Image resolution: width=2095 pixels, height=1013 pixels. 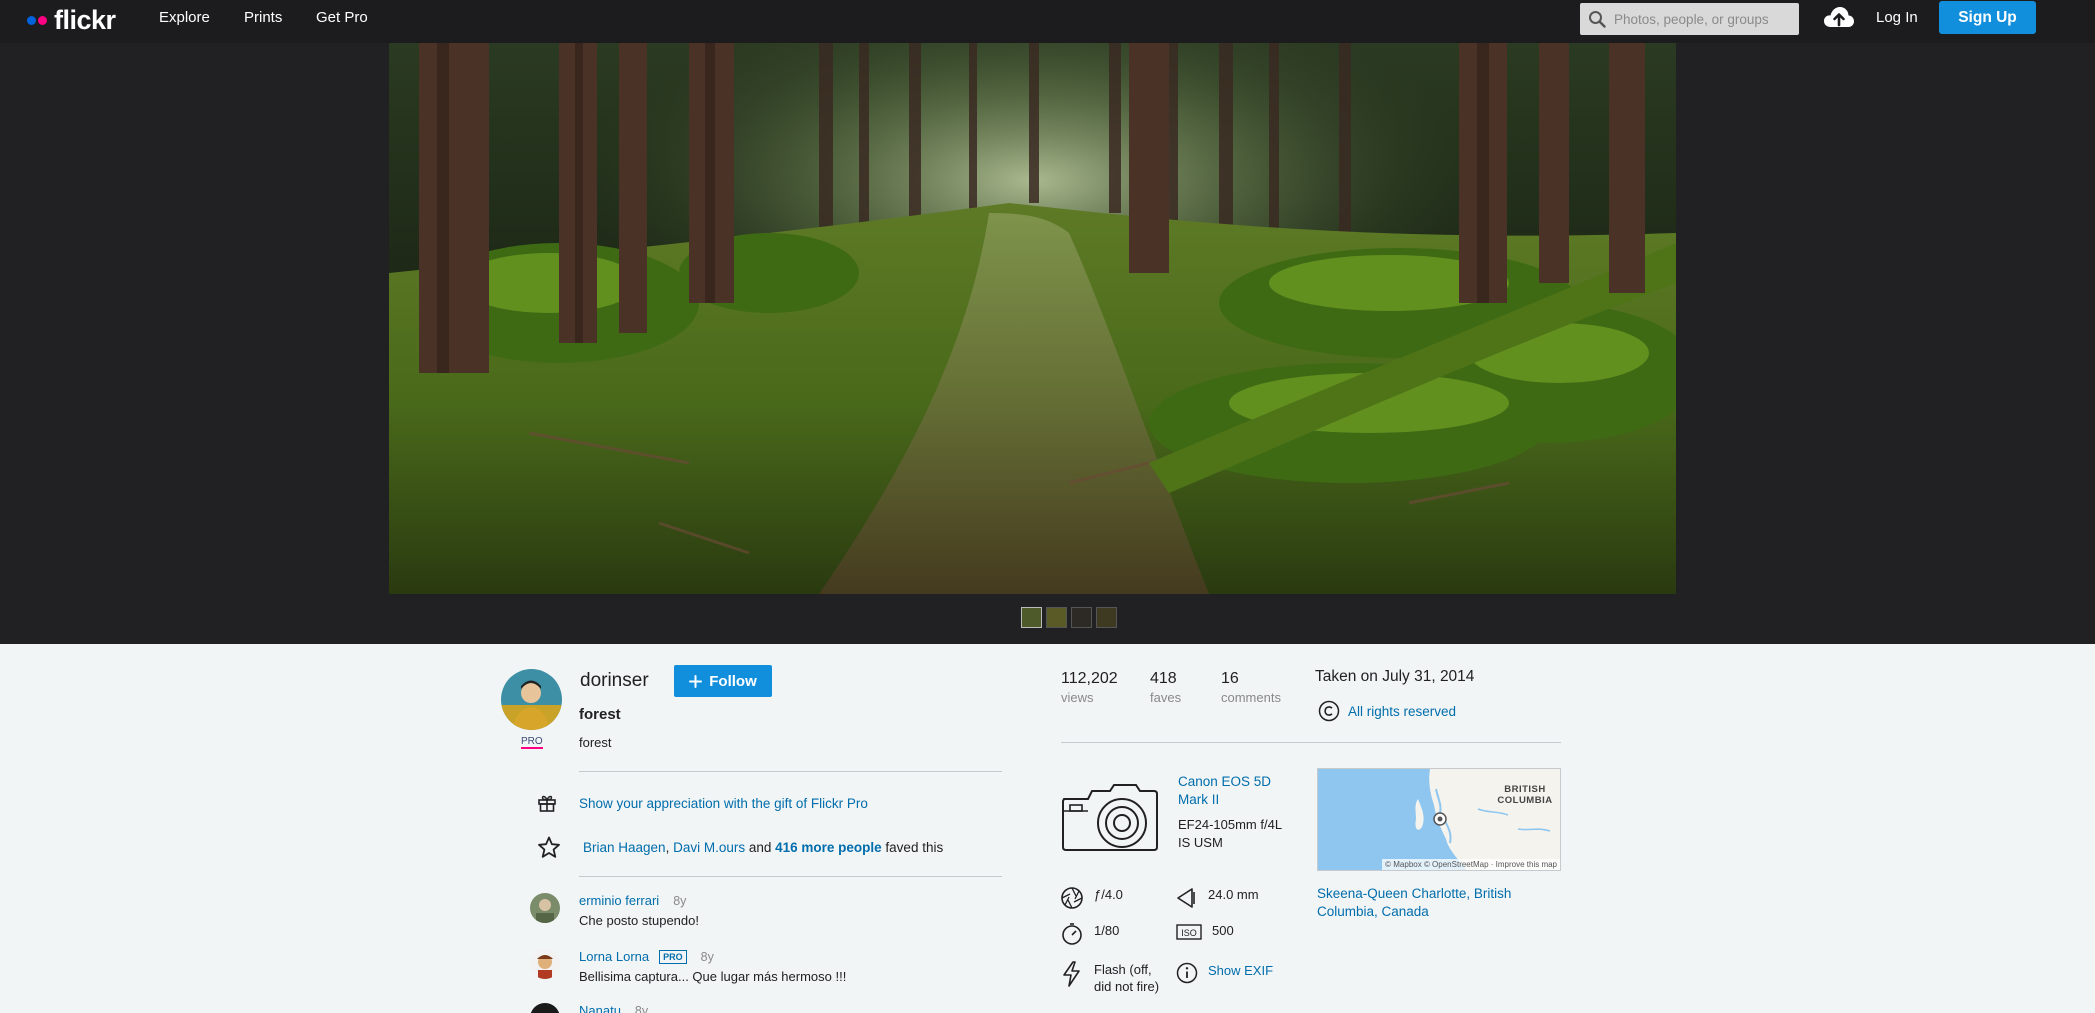 I want to click on logo-blue-dot, so click(x=31, y=20).